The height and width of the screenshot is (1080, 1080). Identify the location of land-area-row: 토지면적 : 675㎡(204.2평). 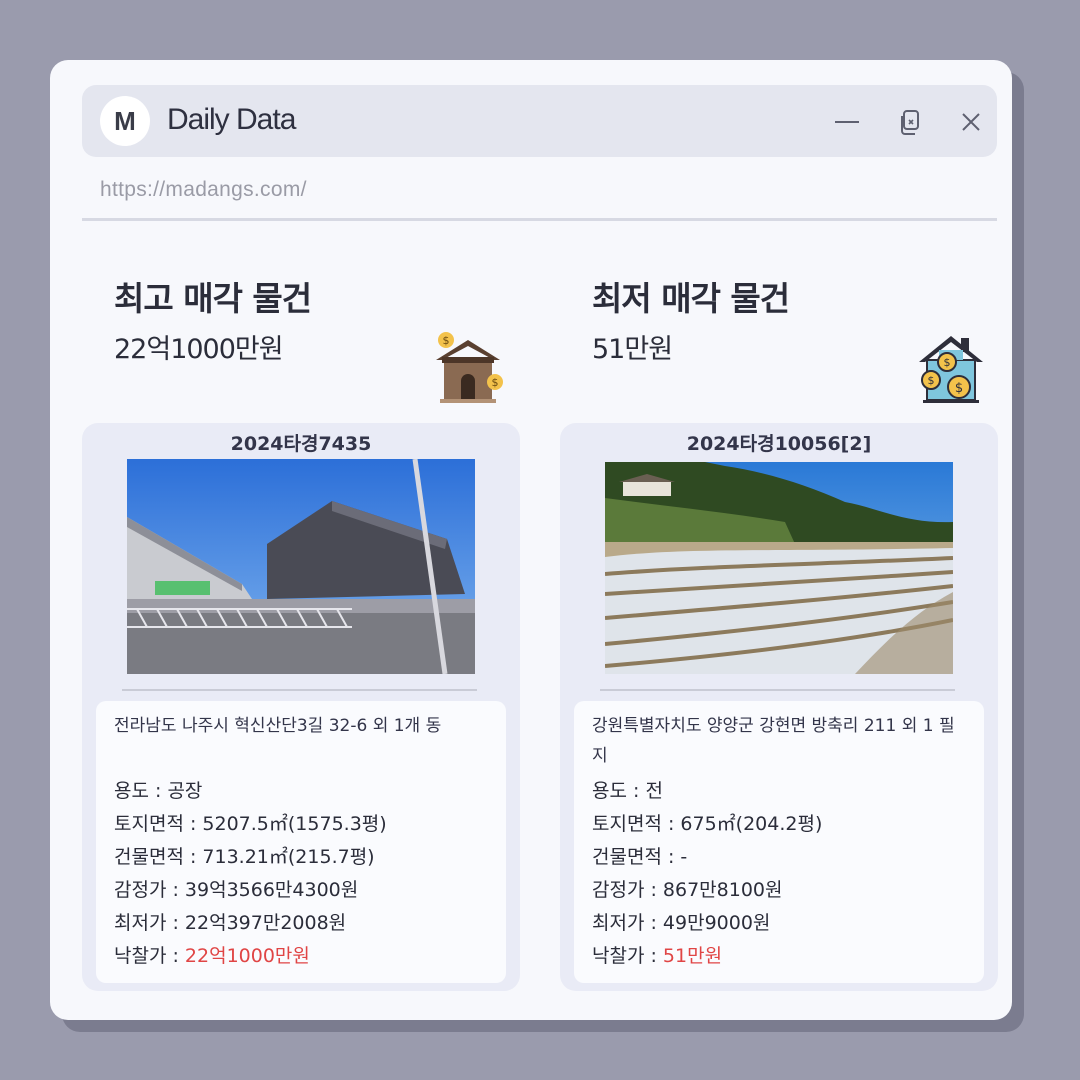
(707, 824).